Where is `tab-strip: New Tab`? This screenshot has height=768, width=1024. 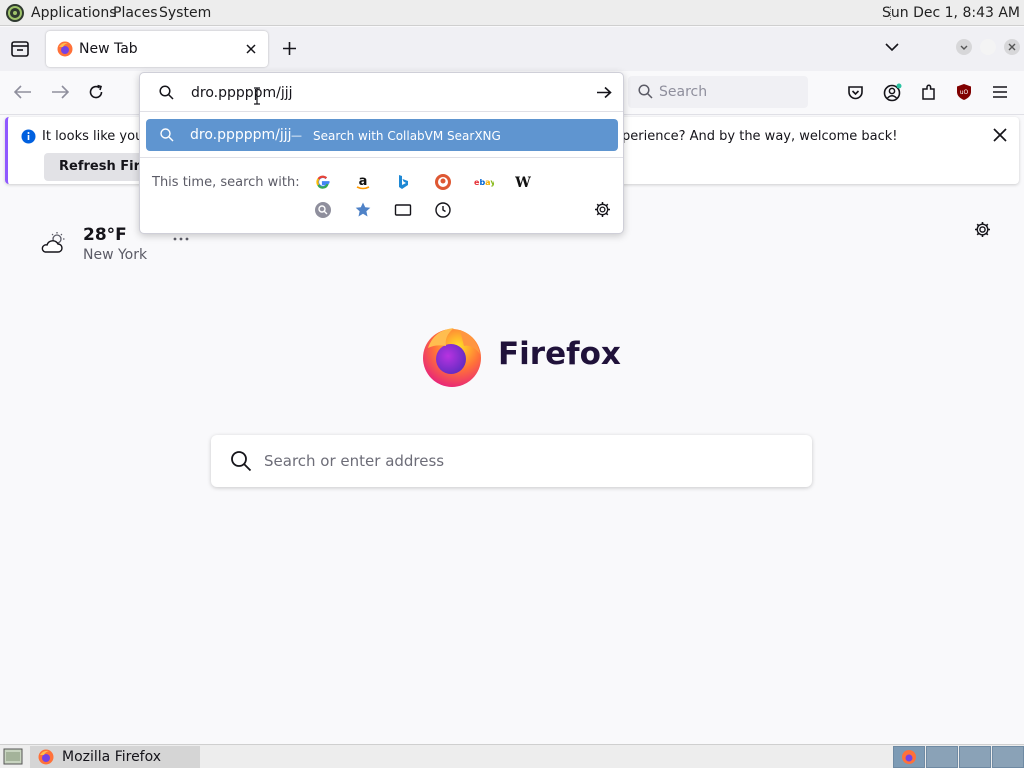
tab-strip: New Tab is located at coordinates (512, 49).